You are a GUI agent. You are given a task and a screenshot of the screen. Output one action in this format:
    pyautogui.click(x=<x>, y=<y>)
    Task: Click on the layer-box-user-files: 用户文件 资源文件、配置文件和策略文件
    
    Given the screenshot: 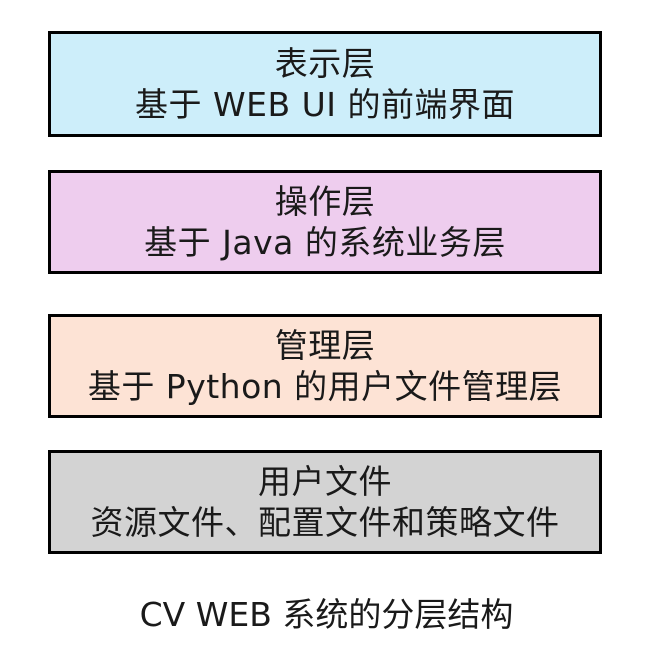 What is the action you would take?
    pyautogui.click(x=325, y=502)
    